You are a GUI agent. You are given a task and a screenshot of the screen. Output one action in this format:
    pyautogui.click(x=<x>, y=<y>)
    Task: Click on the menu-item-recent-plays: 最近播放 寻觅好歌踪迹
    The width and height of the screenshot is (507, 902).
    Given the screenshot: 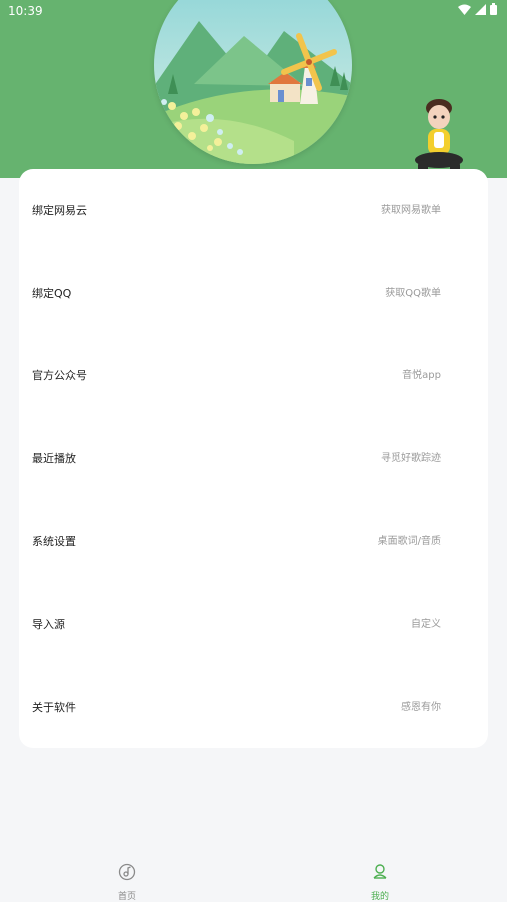 What is the action you would take?
    pyautogui.click(x=253, y=459)
    